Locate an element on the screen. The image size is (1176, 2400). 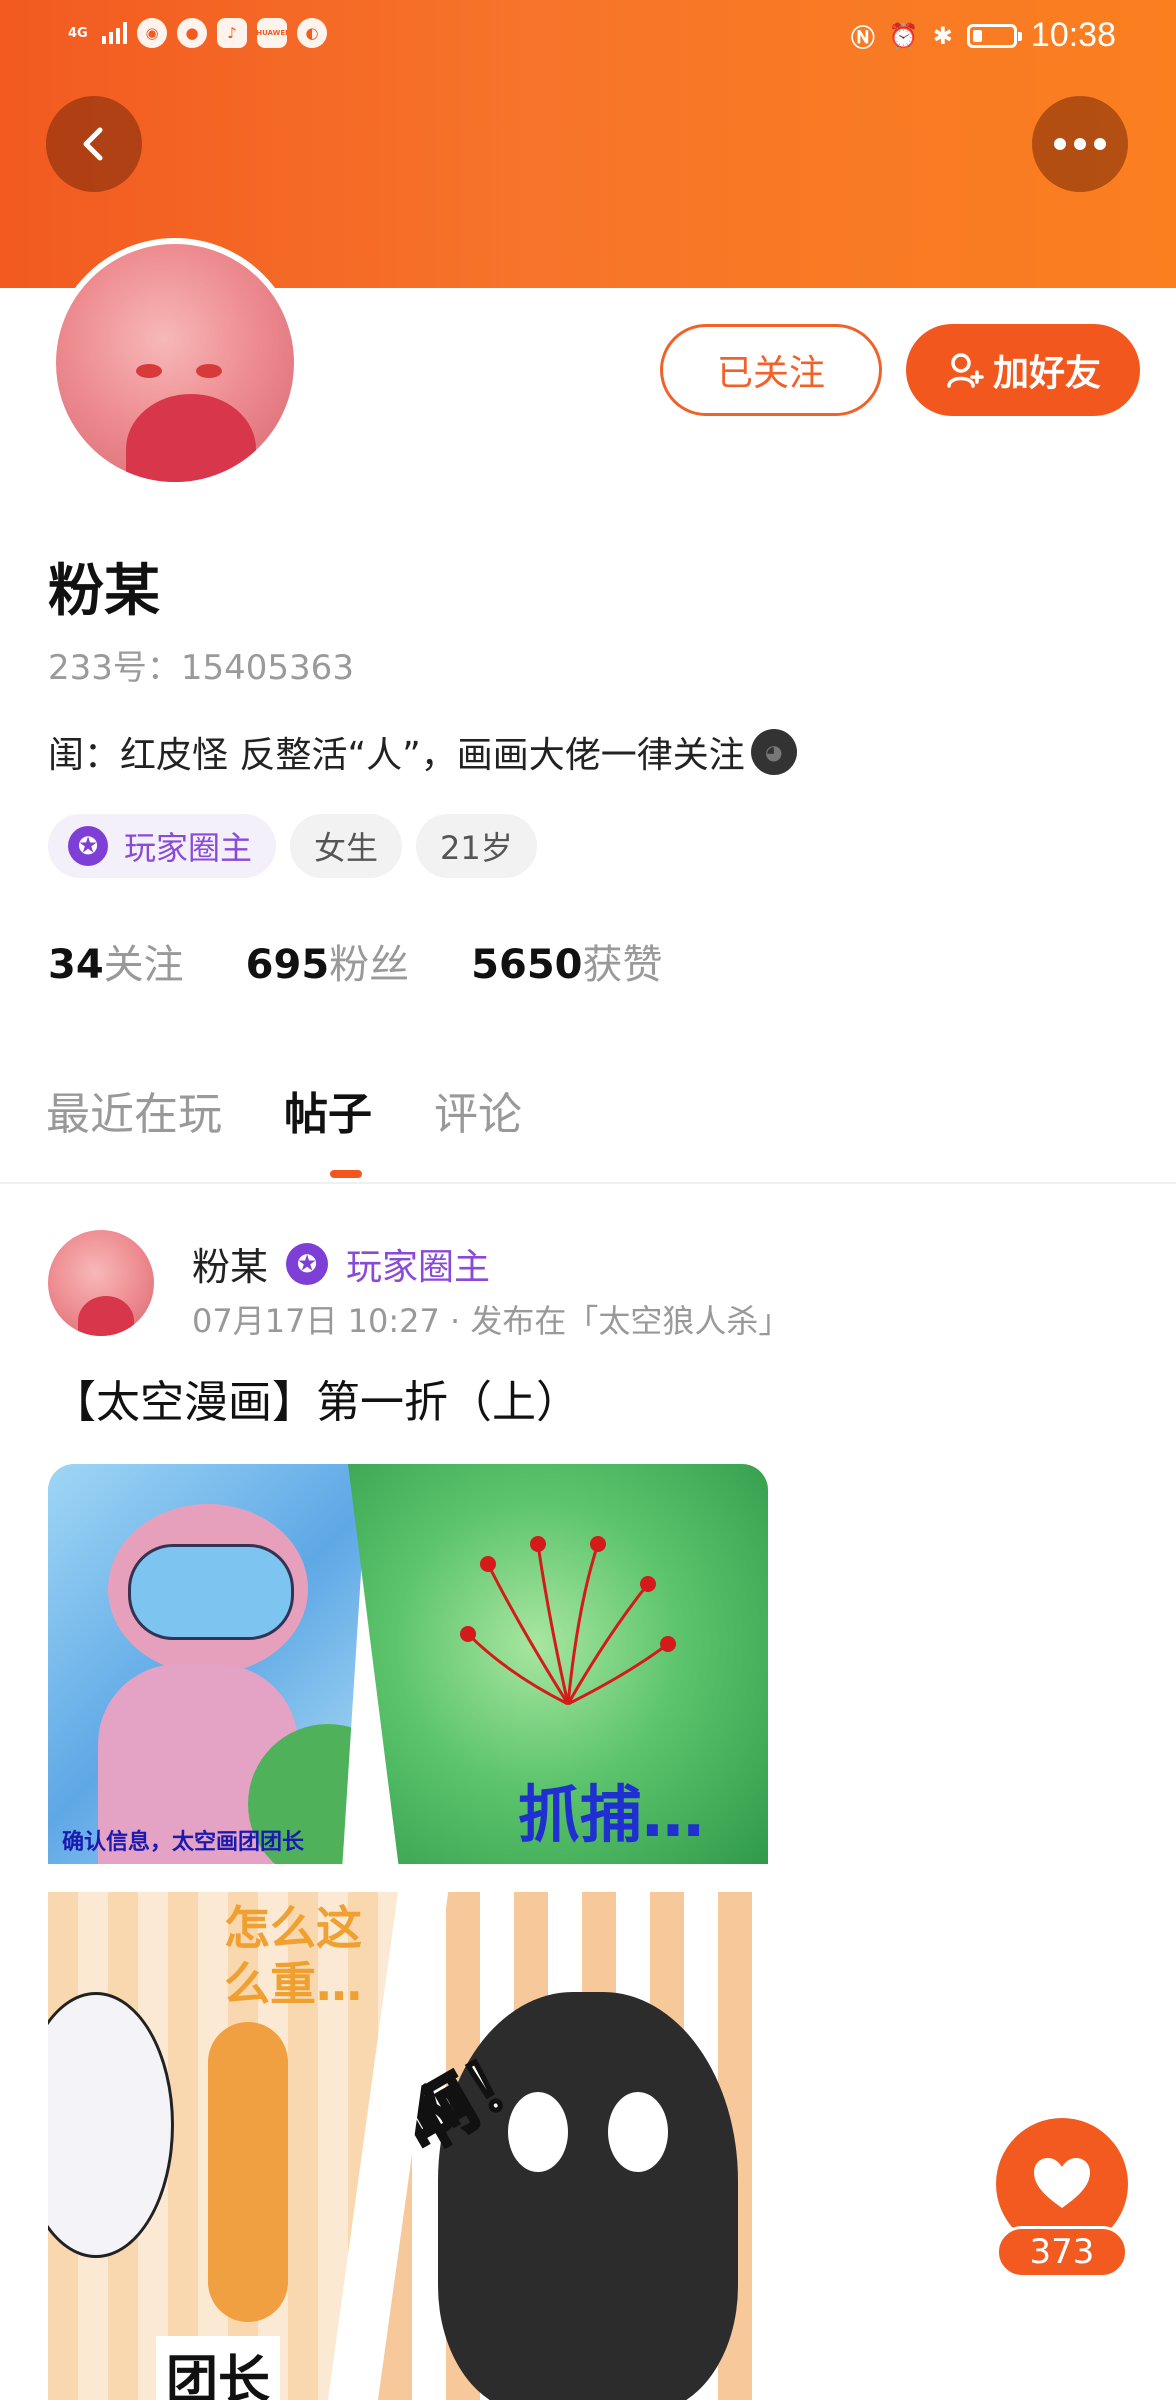
red-spider-lily-icon is located at coordinates (568, 1621).